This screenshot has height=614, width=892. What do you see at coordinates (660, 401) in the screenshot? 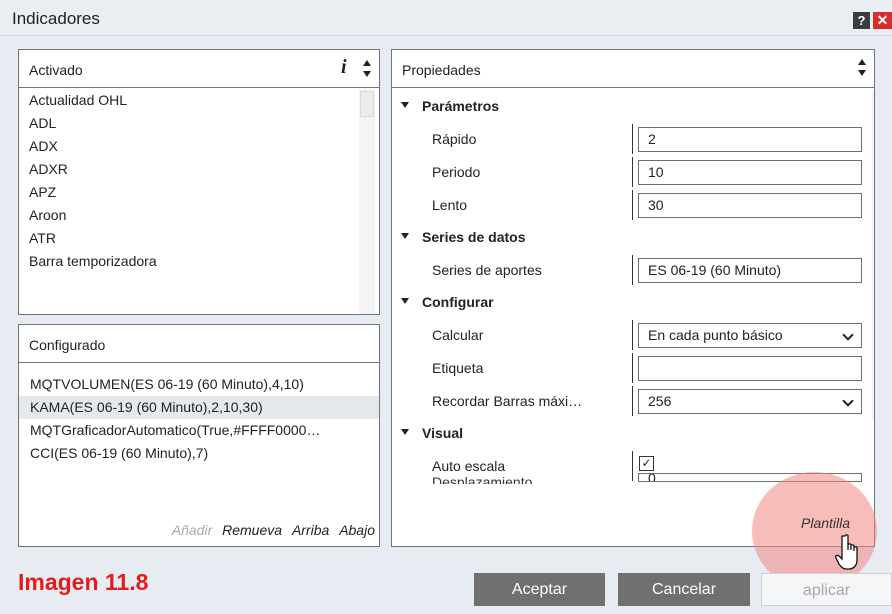
I see `select-value: 256` at bounding box center [660, 401].